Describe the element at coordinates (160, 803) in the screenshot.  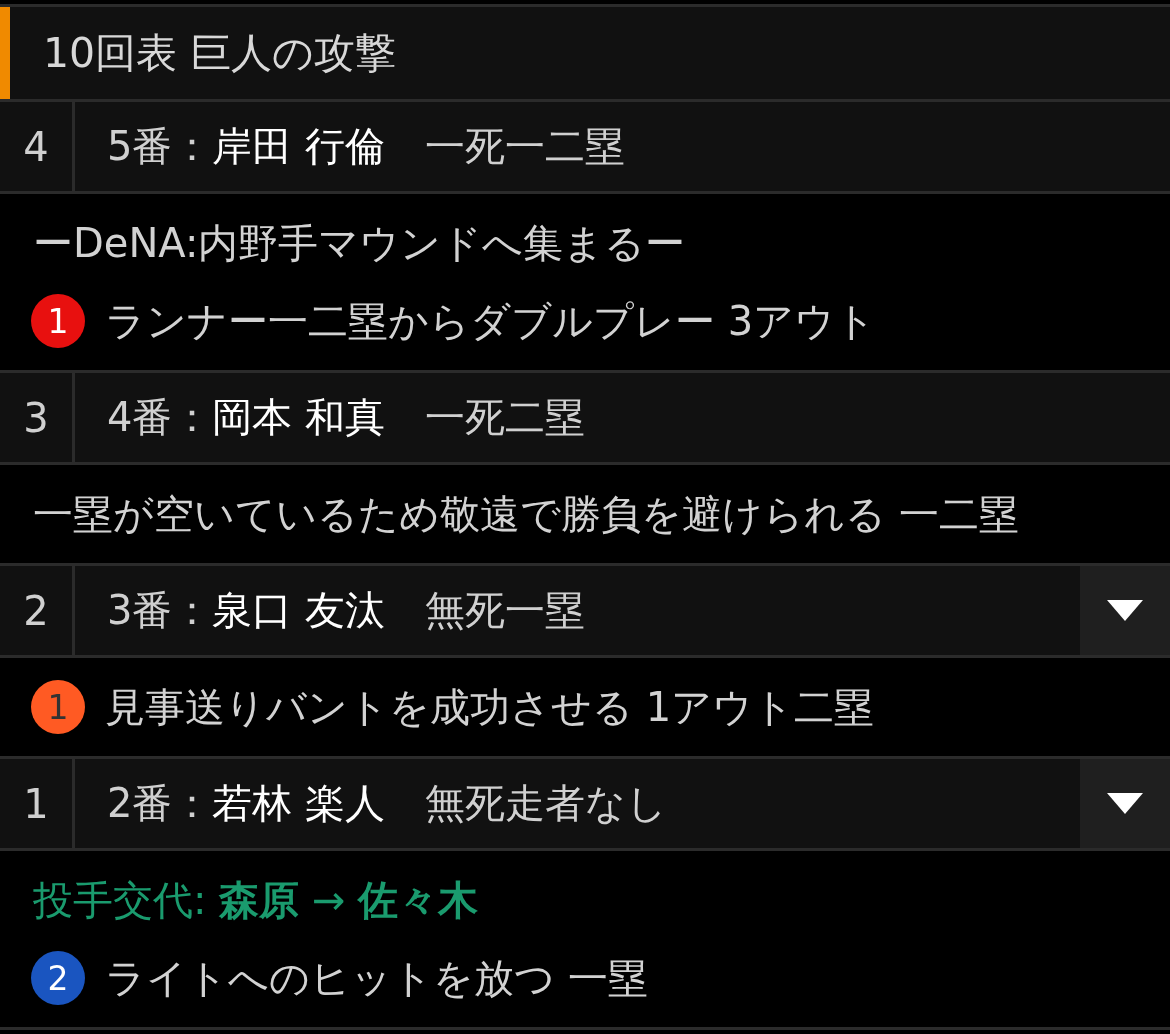
I see `batting-order: 2番：` at that location.